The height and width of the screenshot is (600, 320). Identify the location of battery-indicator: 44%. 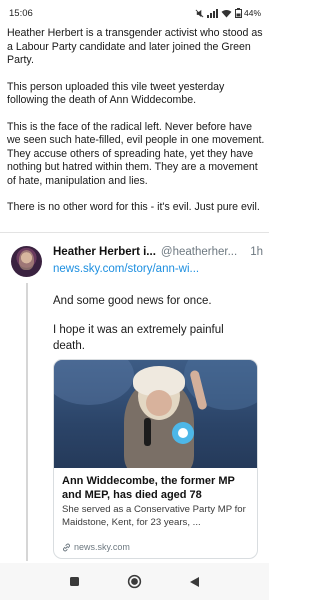
(247, 13).